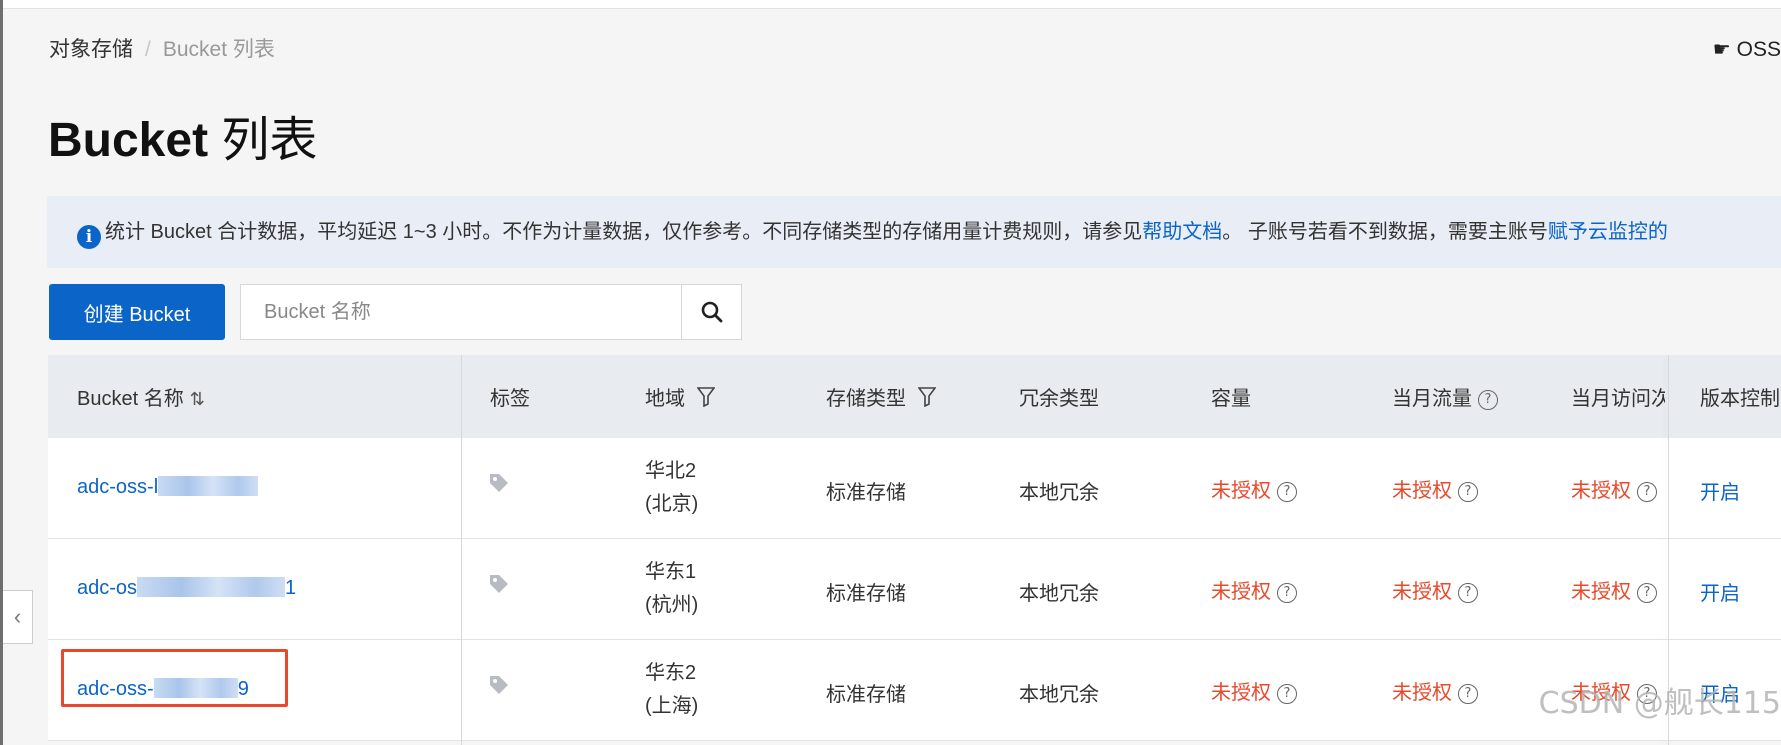  What do you see at coordinates (1721, 50) in the screenshot?
I see `cursor-pointer-icon: ☛` at bounding box center [1721, 50].